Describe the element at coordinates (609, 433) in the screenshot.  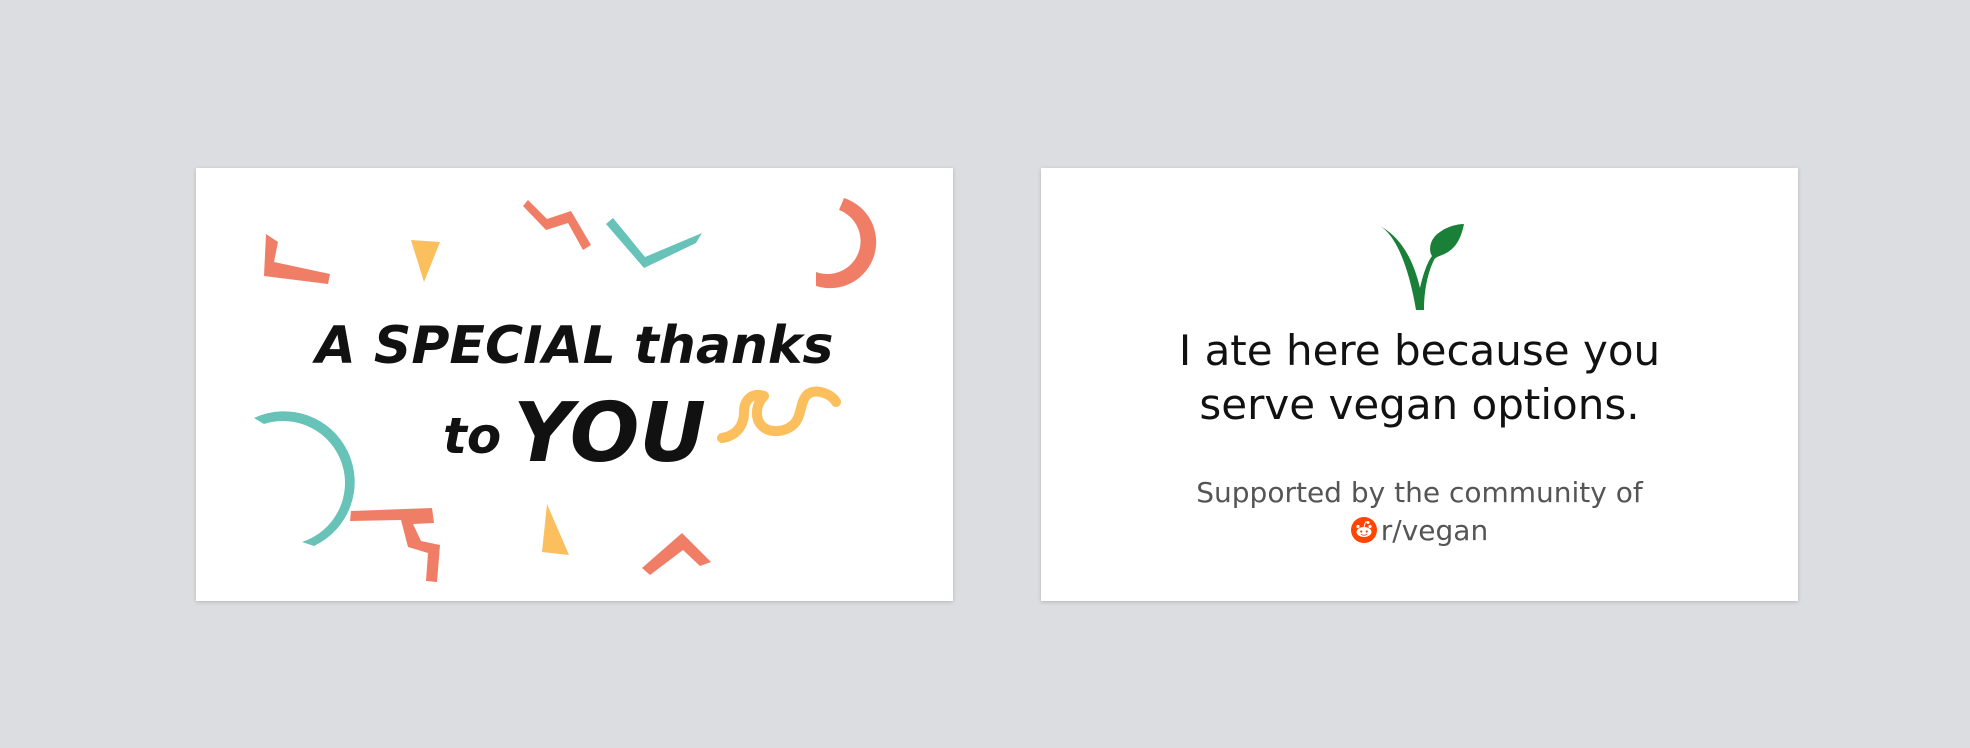
I see `you-text: YOU` at that location.